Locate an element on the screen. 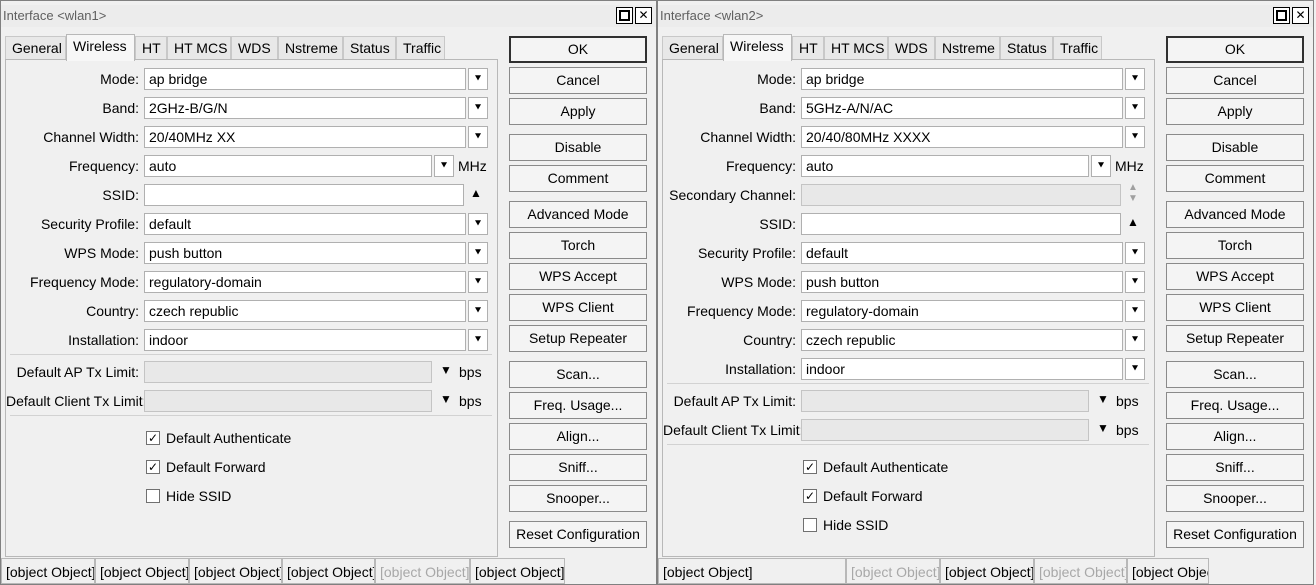 The height and width of the screenshot is (585, 1316). ssid-field is located at coordinates (304, 195).